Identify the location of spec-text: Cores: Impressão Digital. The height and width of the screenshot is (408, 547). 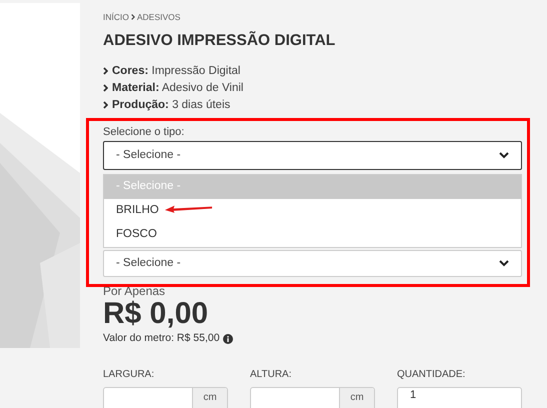
(176, 71).